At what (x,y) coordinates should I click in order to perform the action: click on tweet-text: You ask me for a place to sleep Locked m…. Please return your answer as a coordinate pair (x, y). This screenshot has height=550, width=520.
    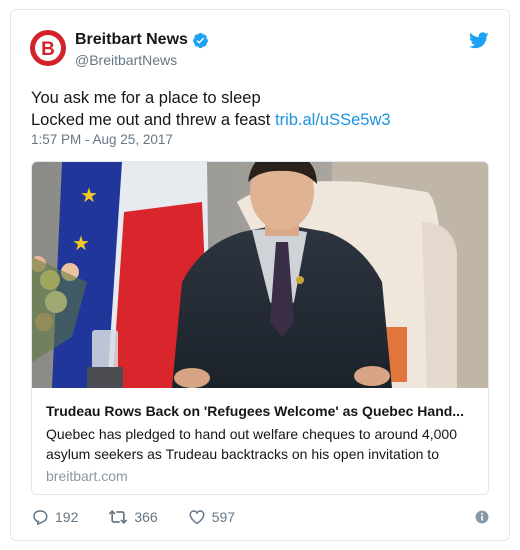
    Looking at the image, I should click on (261, 109).